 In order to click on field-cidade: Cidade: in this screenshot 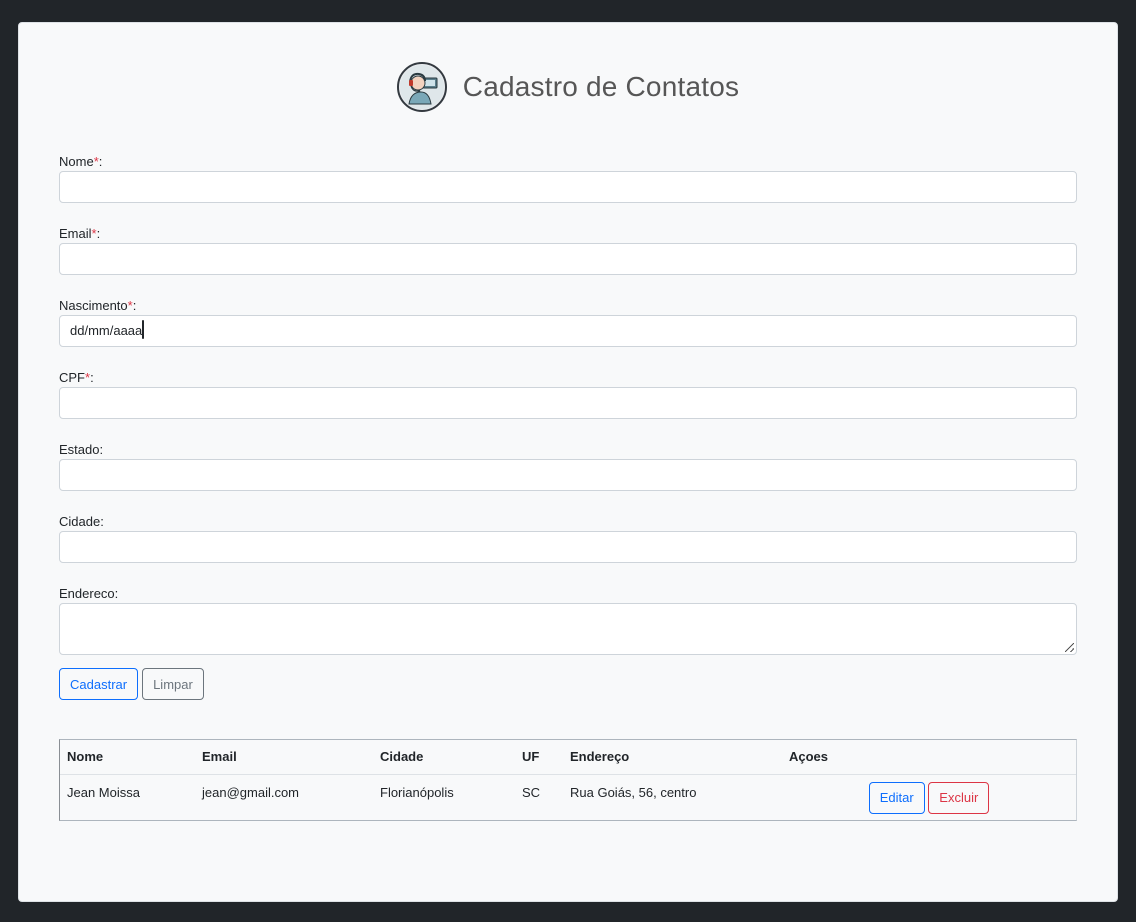, I will do `click(568, 549)`.